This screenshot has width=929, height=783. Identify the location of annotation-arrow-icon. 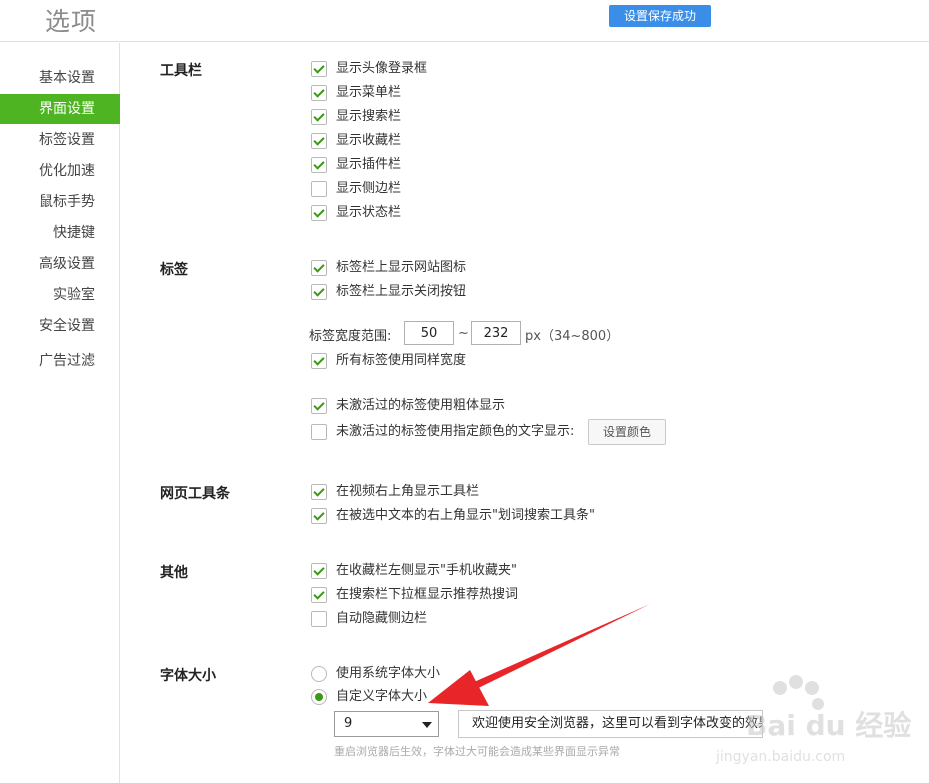
(539, 655).